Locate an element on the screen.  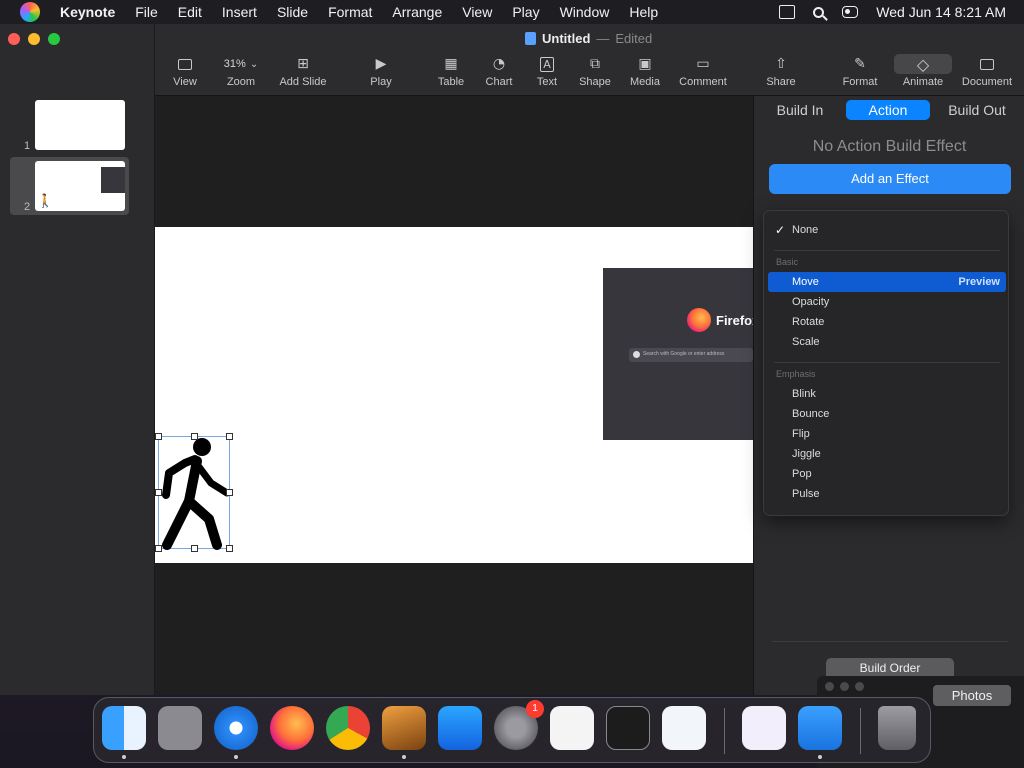
apple-menu-icon is located at coordinates (30, 12).